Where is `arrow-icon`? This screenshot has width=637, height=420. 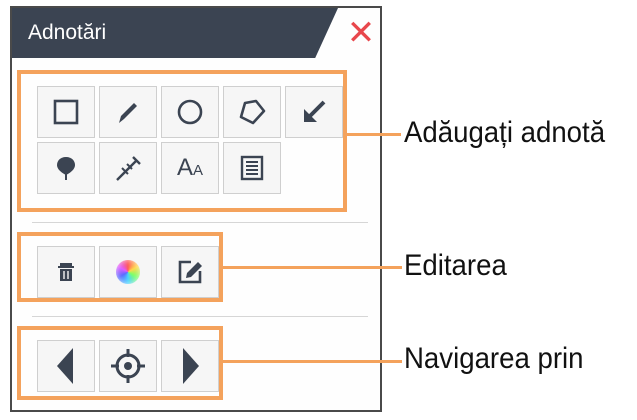 arrow-icon is located at coordinates (315, 111).